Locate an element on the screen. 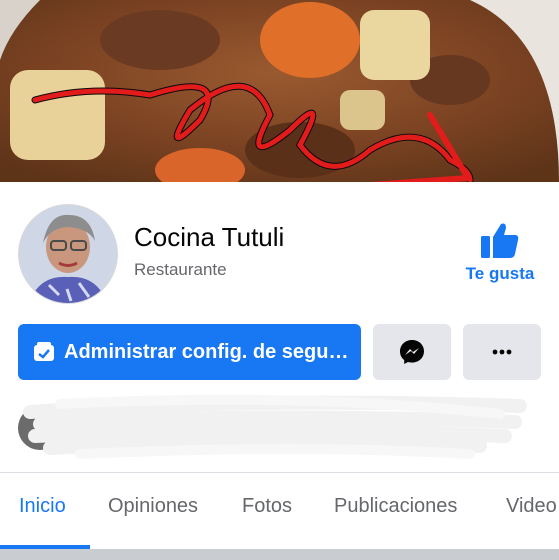  manage-settings-icon is located at coordinates (44, 352).